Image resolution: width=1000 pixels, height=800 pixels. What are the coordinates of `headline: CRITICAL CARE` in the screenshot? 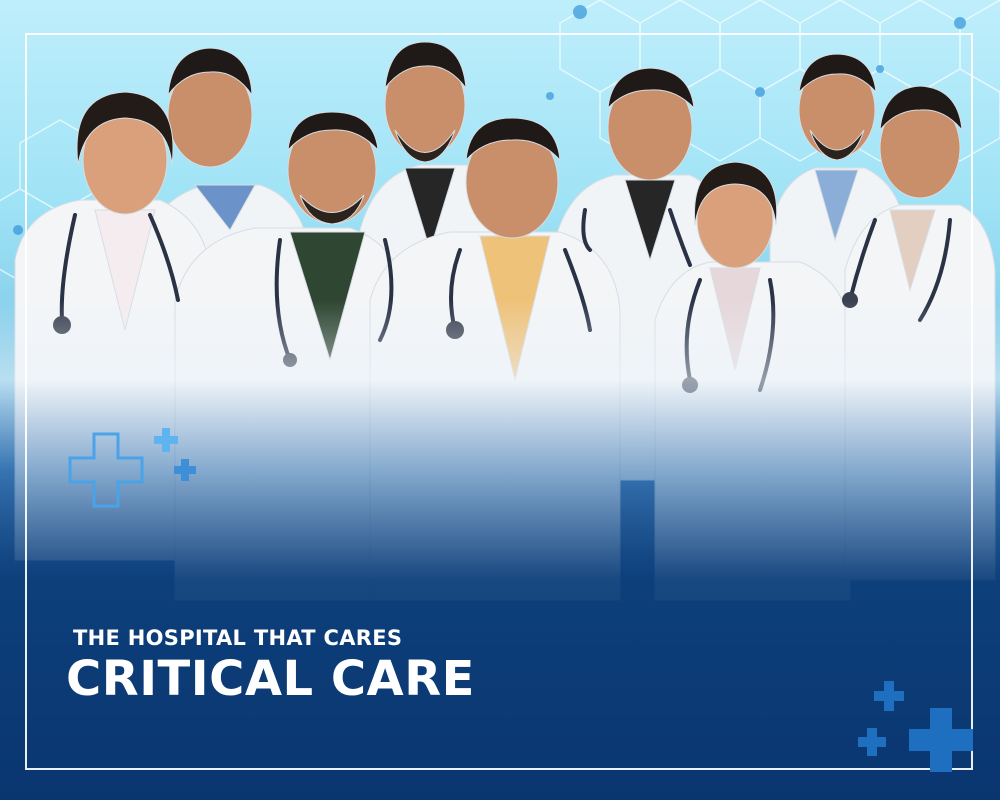 It's located at (270, 679).